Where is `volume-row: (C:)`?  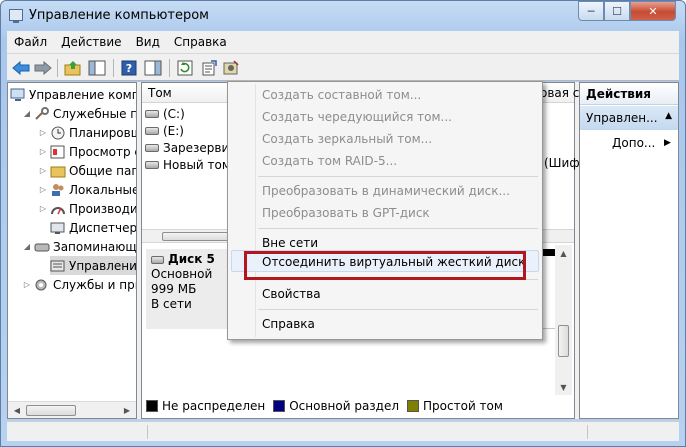 volume-row: (C:) is located at coordinates (165, 114).